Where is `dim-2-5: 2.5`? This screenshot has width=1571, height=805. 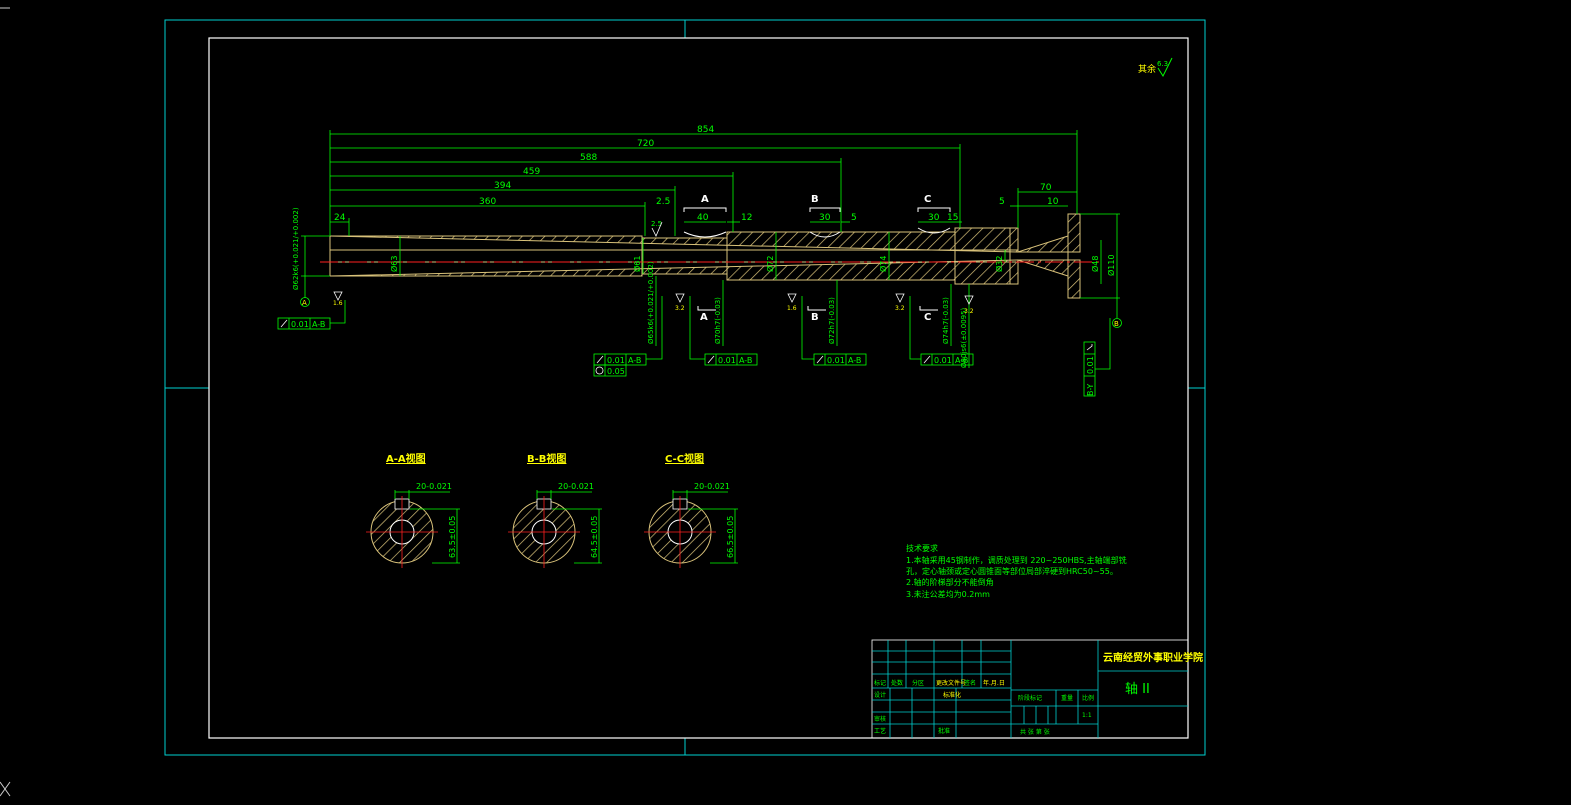
dim-2-5: 2.5 is located at coordinates (663, 202).